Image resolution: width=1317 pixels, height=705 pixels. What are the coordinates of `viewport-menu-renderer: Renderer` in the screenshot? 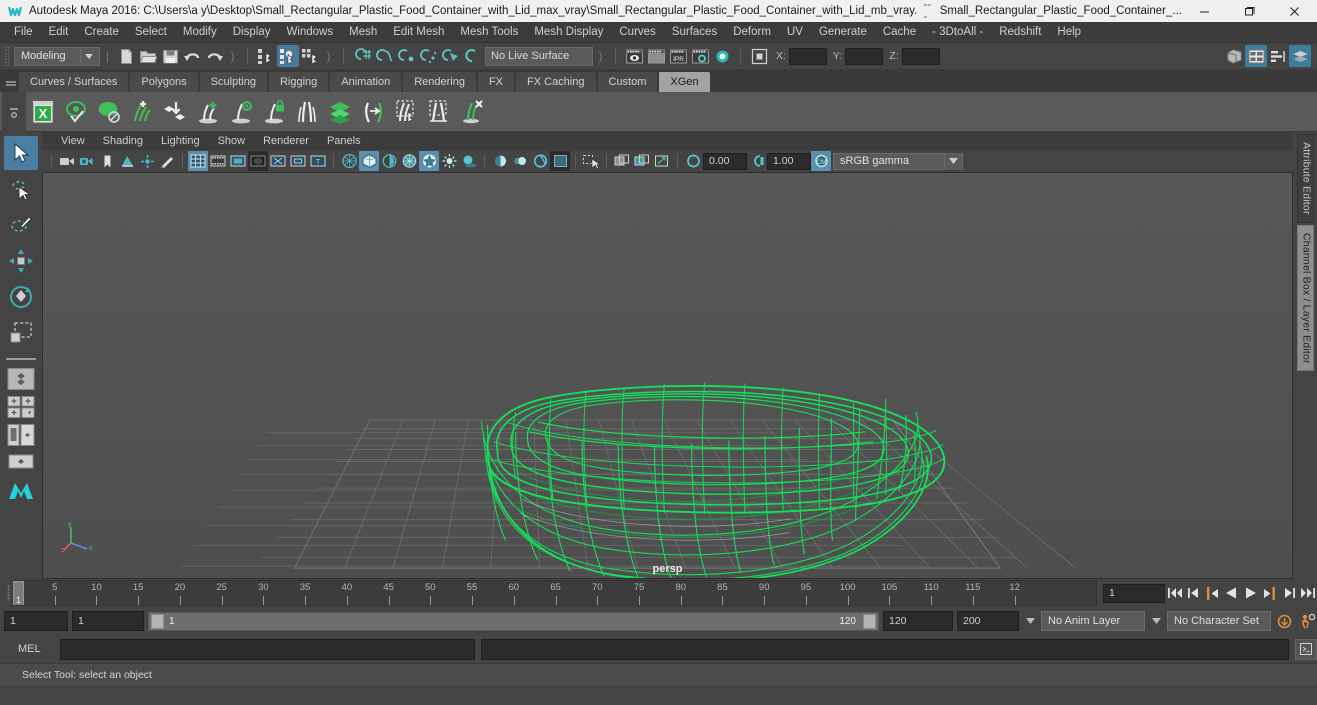 It's located at (286, 141).